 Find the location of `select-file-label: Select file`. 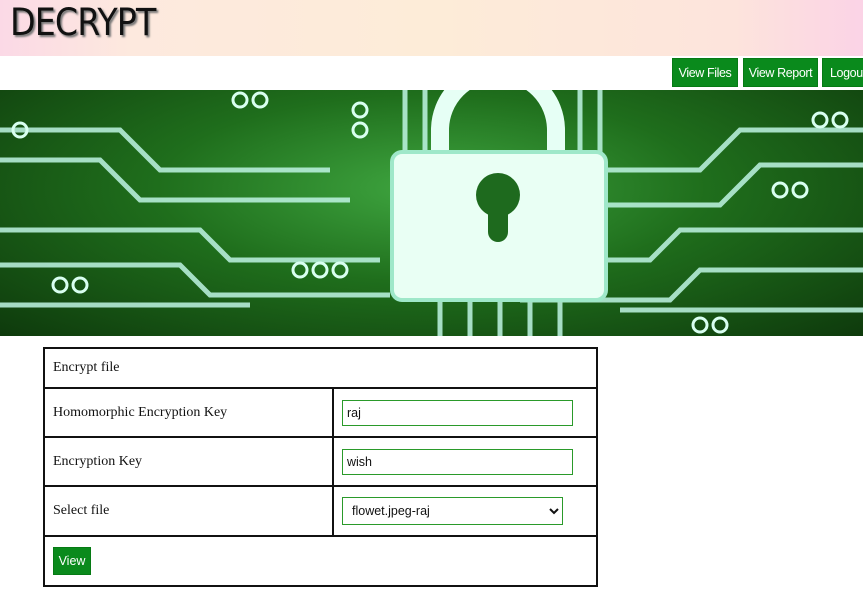

select-file-label: Select file is located at coordinates (188, 511).